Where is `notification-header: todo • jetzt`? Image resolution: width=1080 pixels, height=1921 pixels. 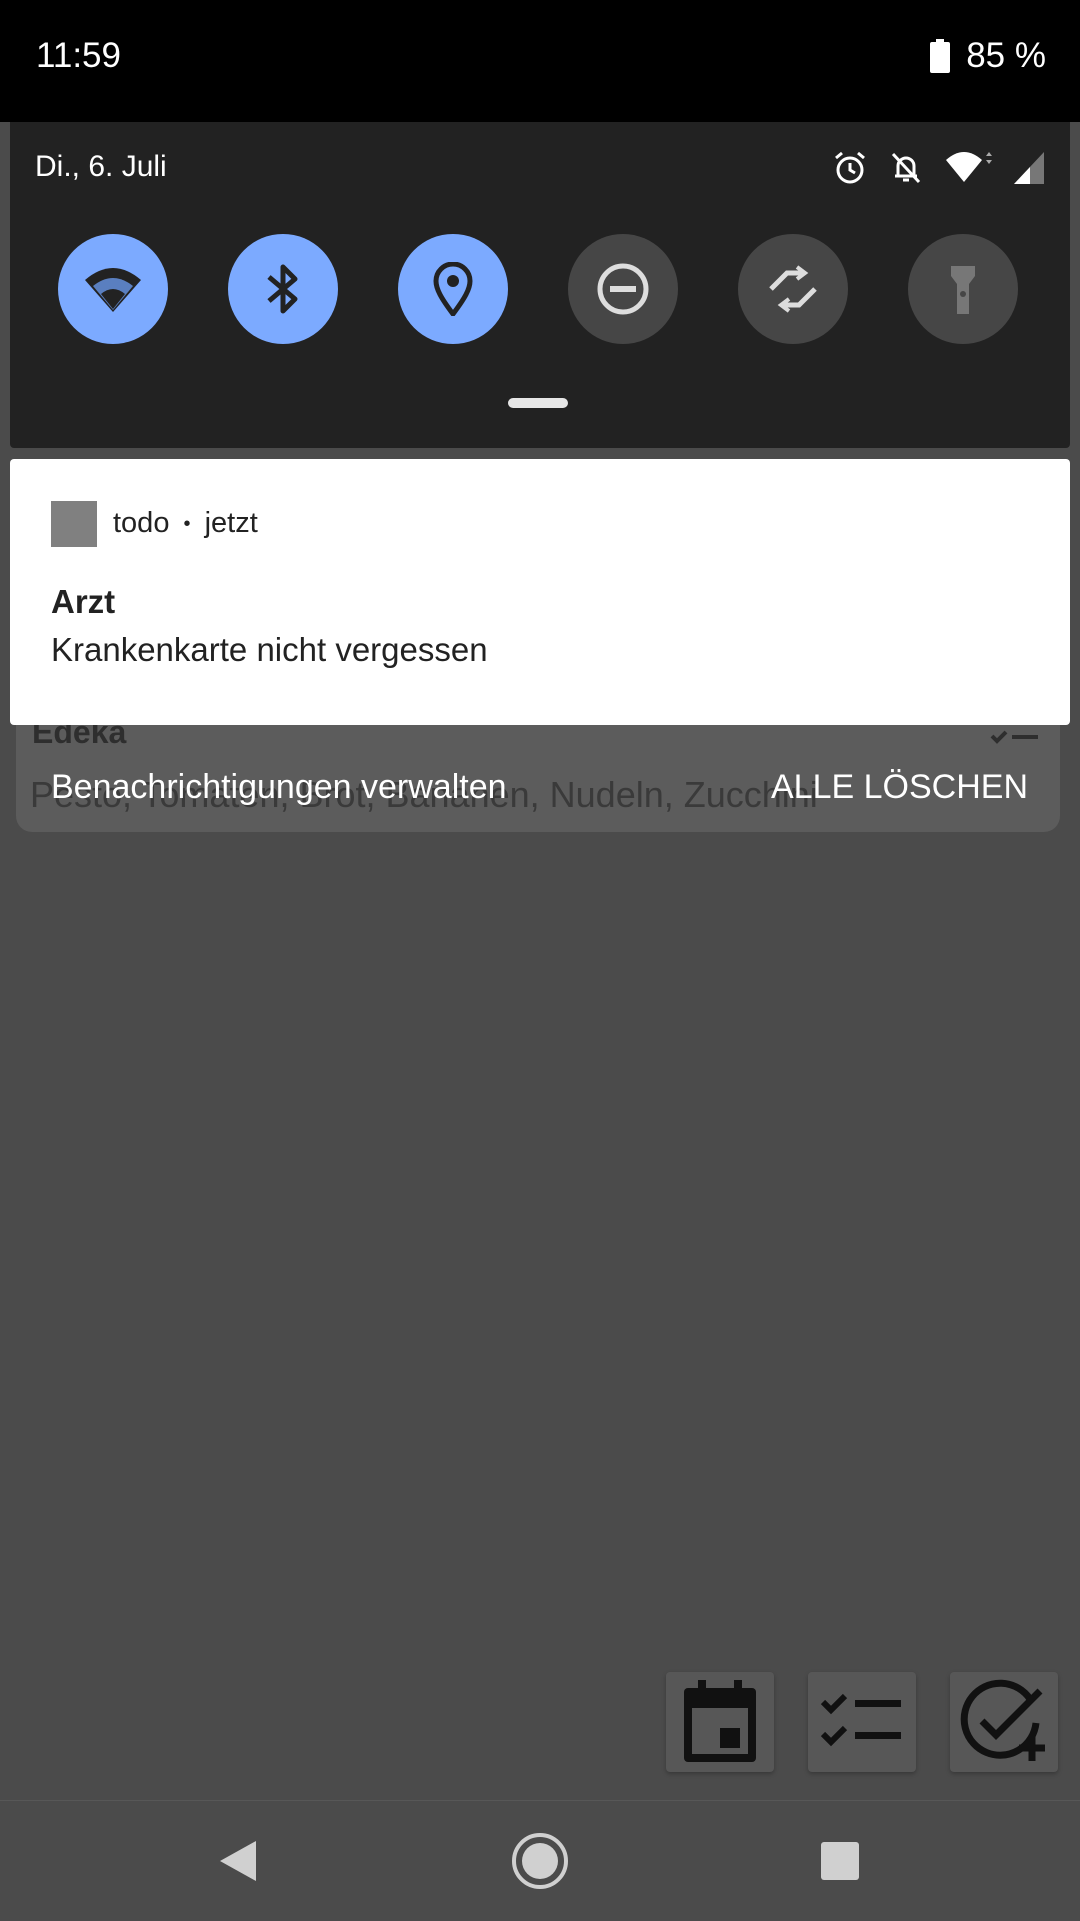
notification-header: todo • jetzt is located at coordinates (185, 523).